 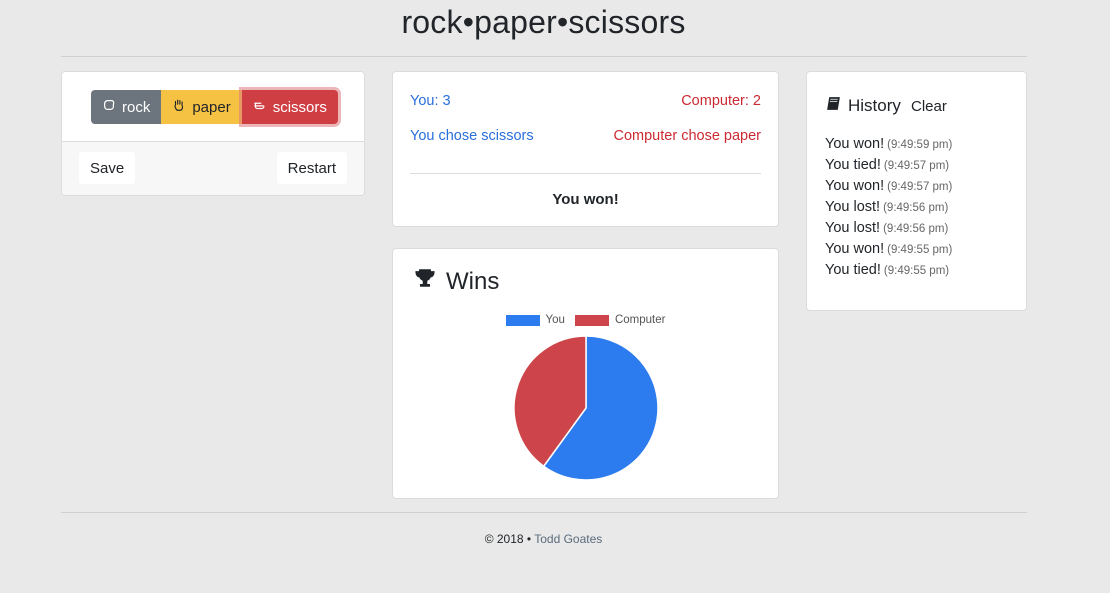 What do you see at coordinates (311, 168) in the screenshot?
I see `restart-button: Restart` at bounding box center [311, 168].